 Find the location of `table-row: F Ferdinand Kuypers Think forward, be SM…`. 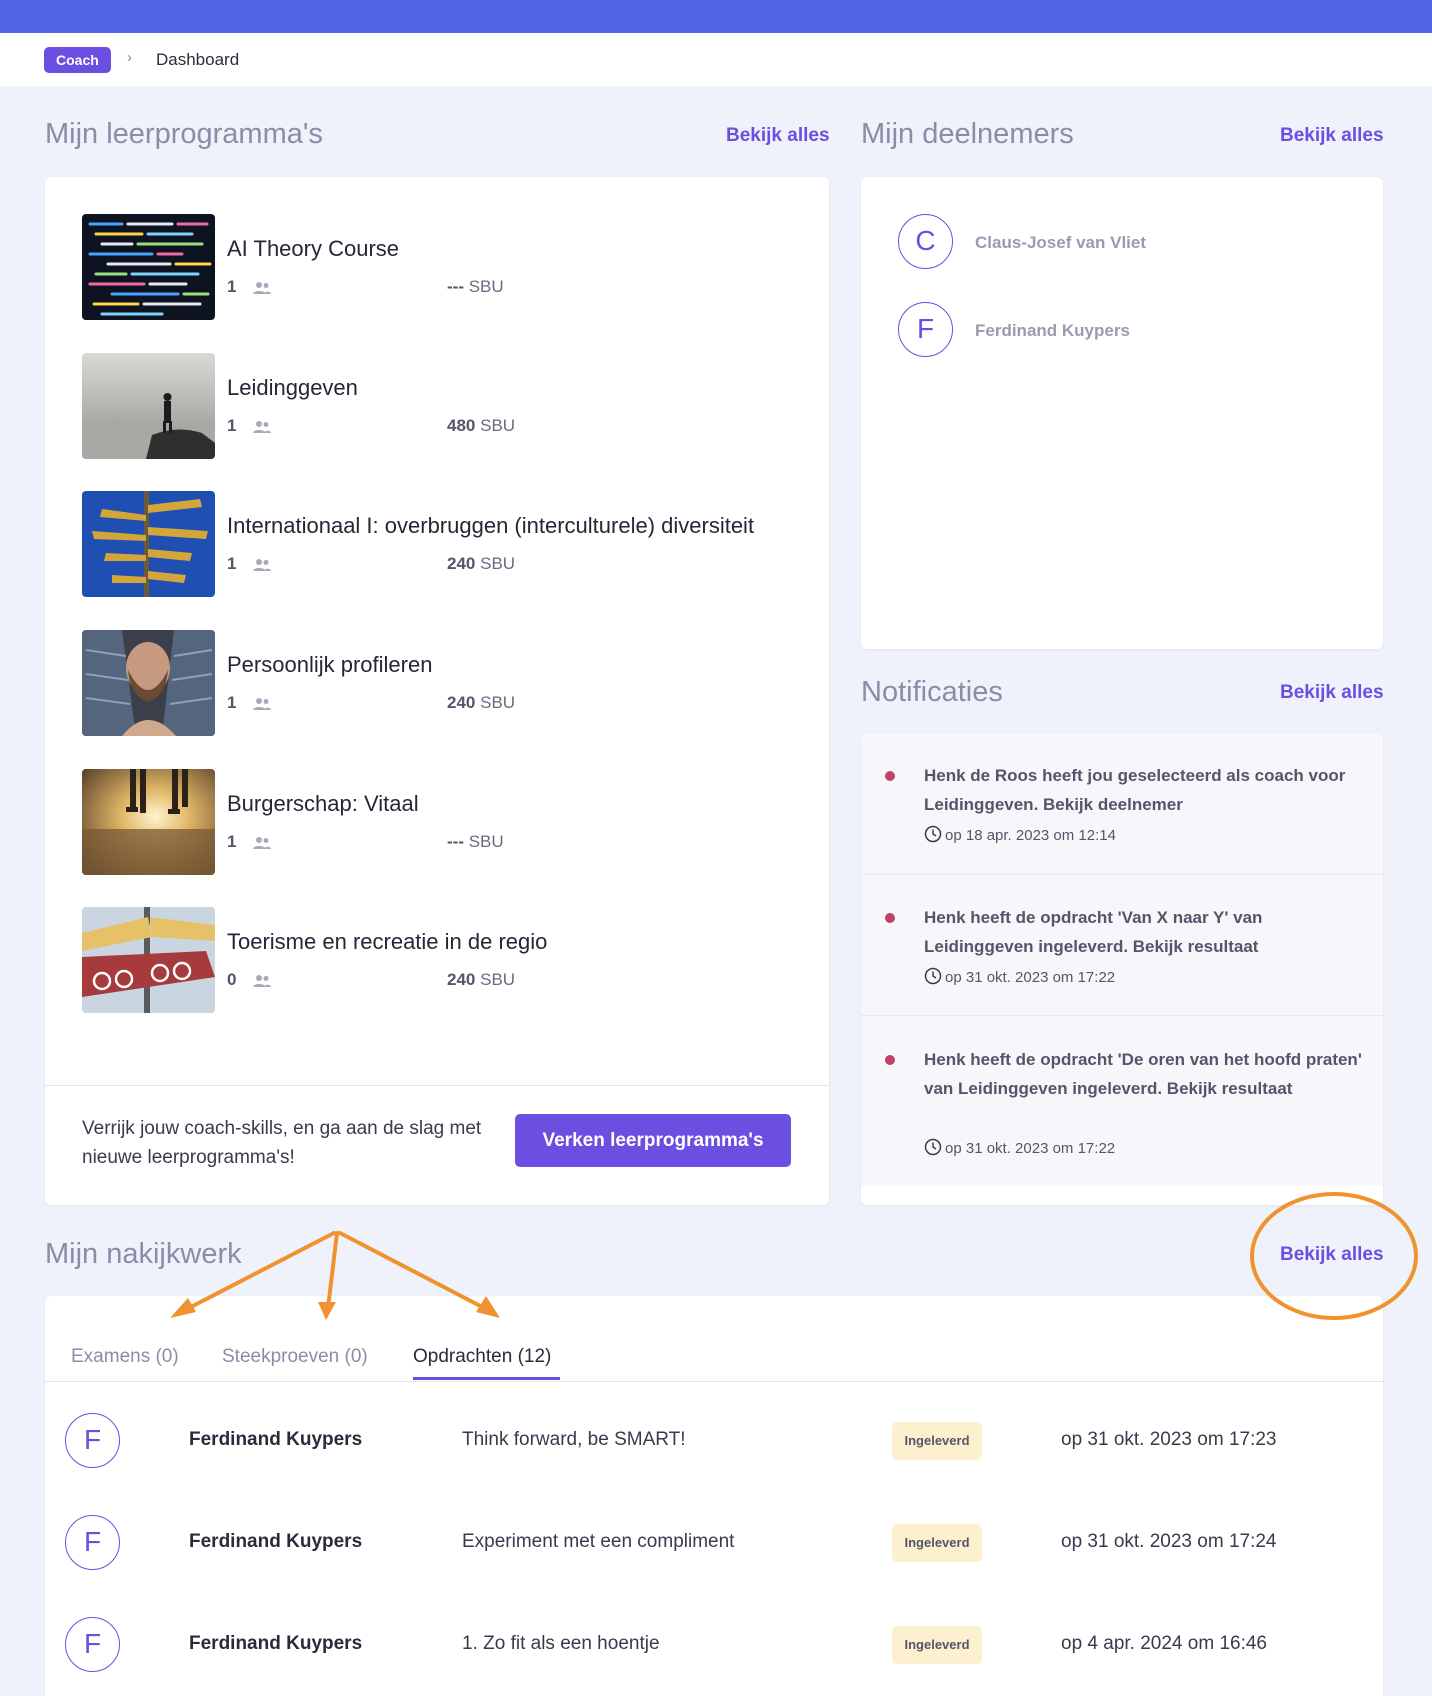

table-row: F Ferdinand Kuypers Think forward, be SM… is located at coordinates (714, 1441).